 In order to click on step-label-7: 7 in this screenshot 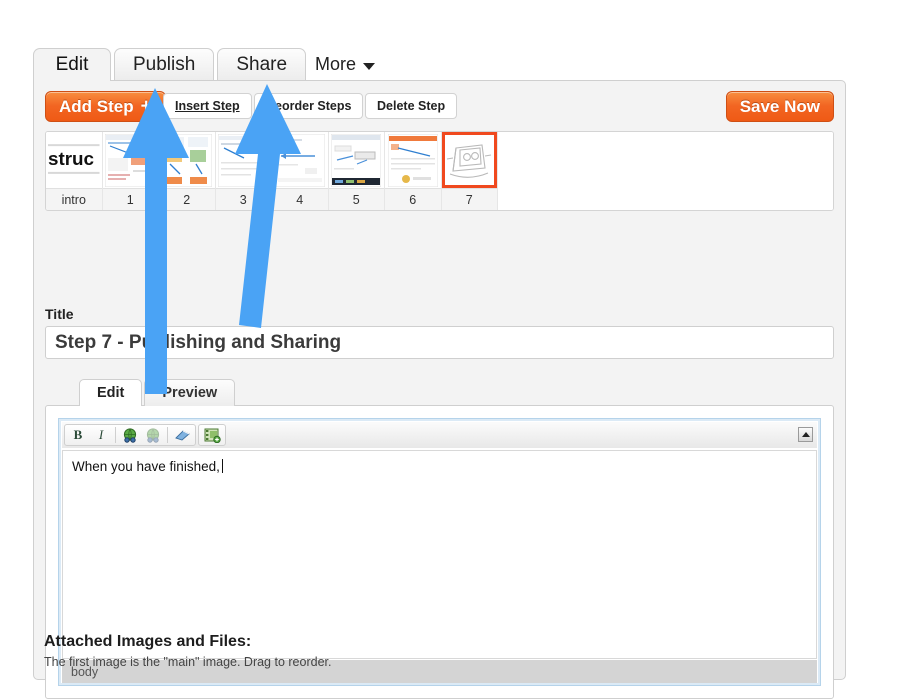, I will do `click(469, 199)`.